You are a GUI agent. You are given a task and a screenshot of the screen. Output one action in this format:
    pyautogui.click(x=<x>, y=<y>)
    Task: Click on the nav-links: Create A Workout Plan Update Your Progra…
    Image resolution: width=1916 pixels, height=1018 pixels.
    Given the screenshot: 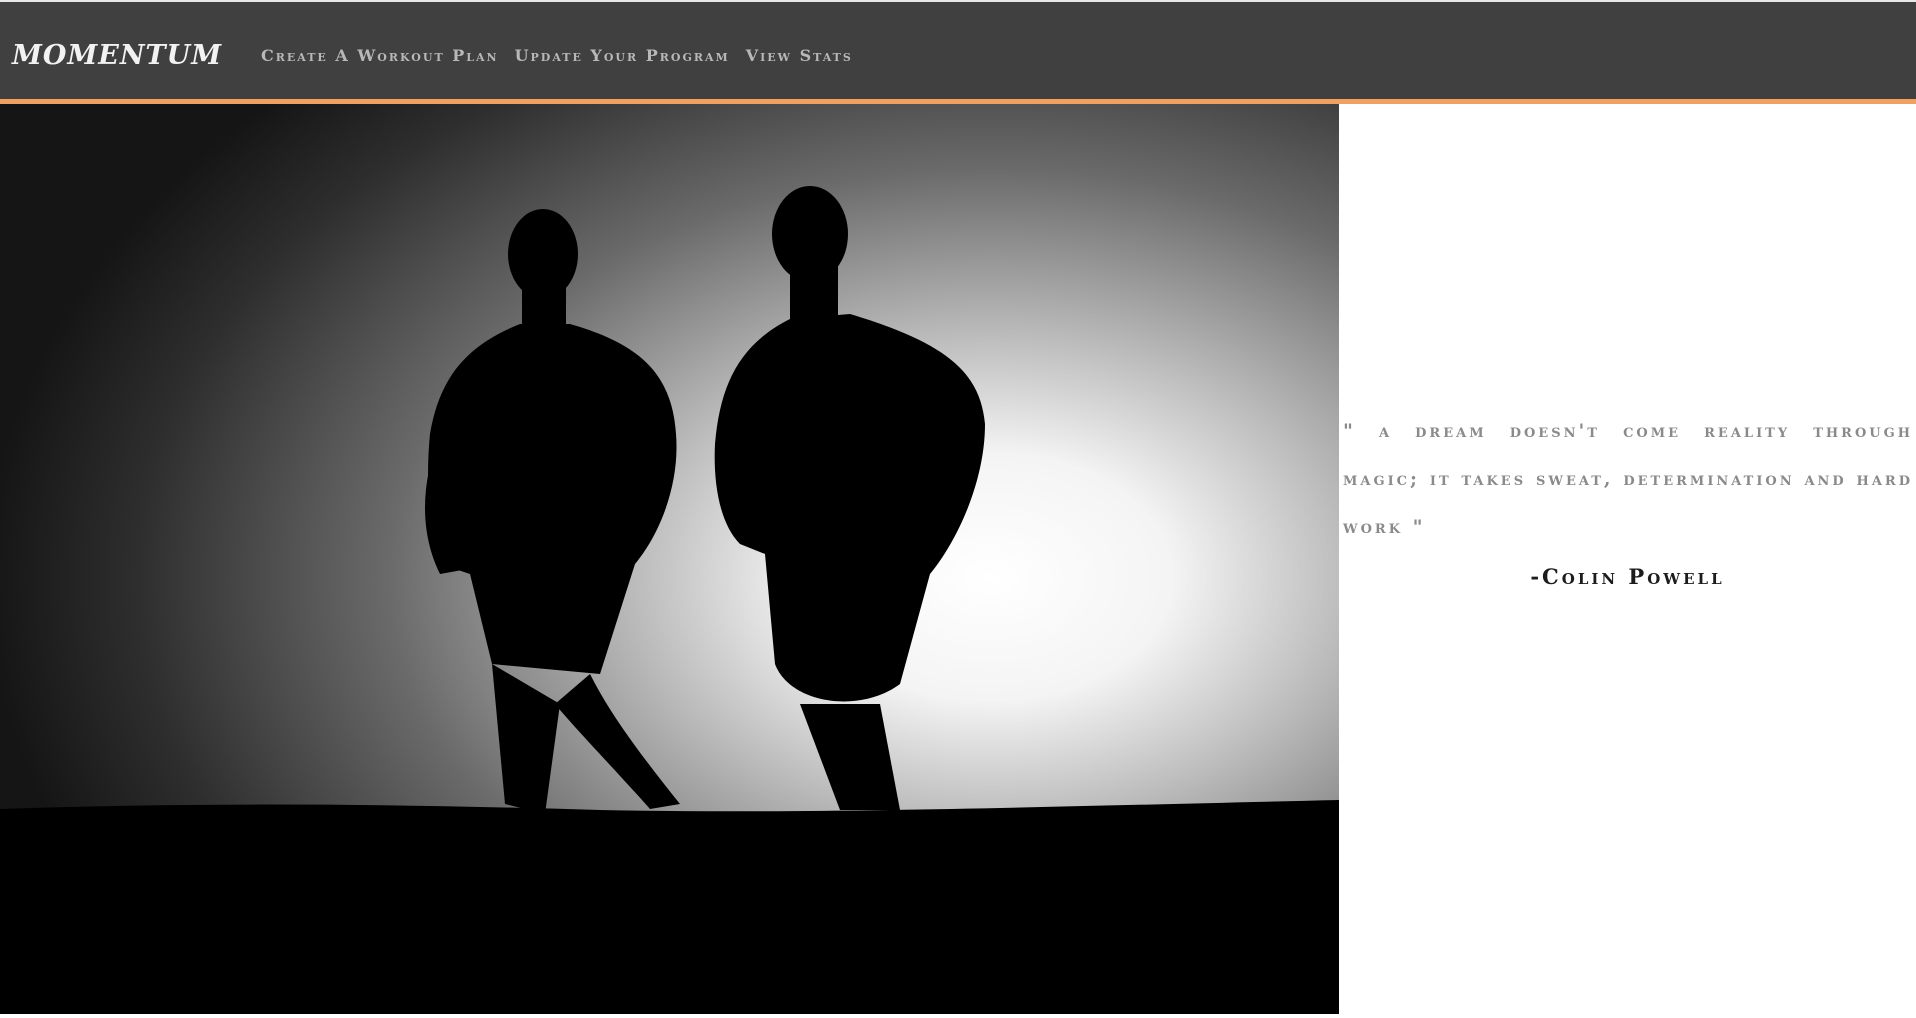 What is the action you would take?
    pyautogui.click(x=557, y=55)
    